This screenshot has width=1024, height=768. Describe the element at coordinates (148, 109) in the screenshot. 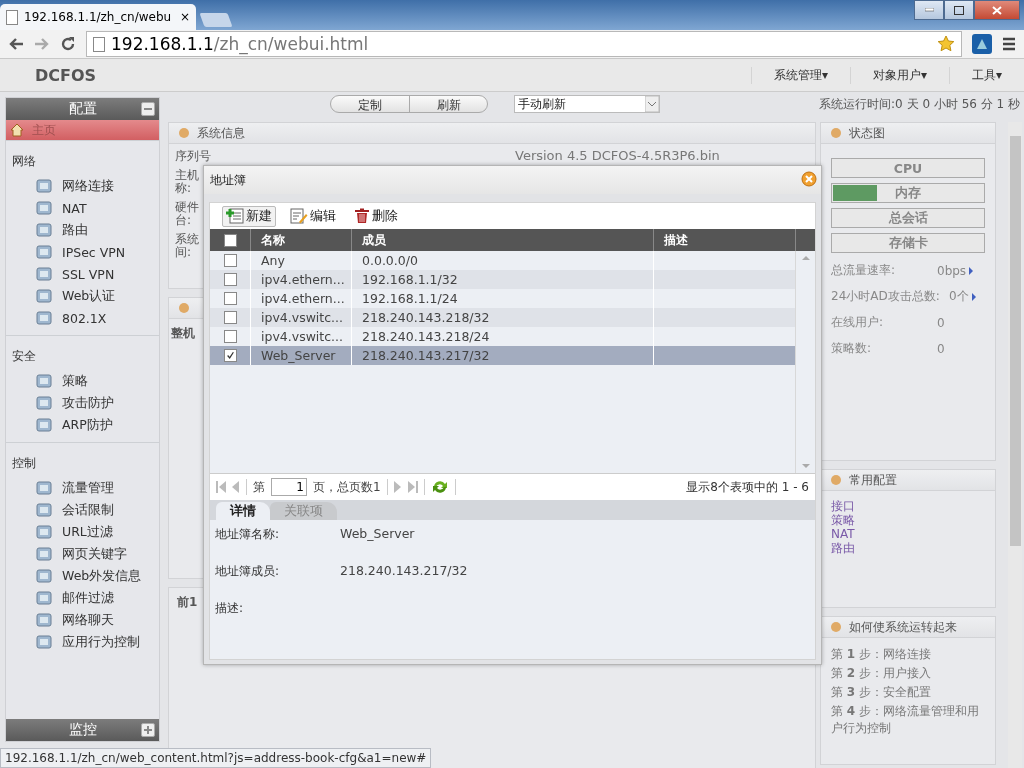

I see `collapse-icon` at that location.